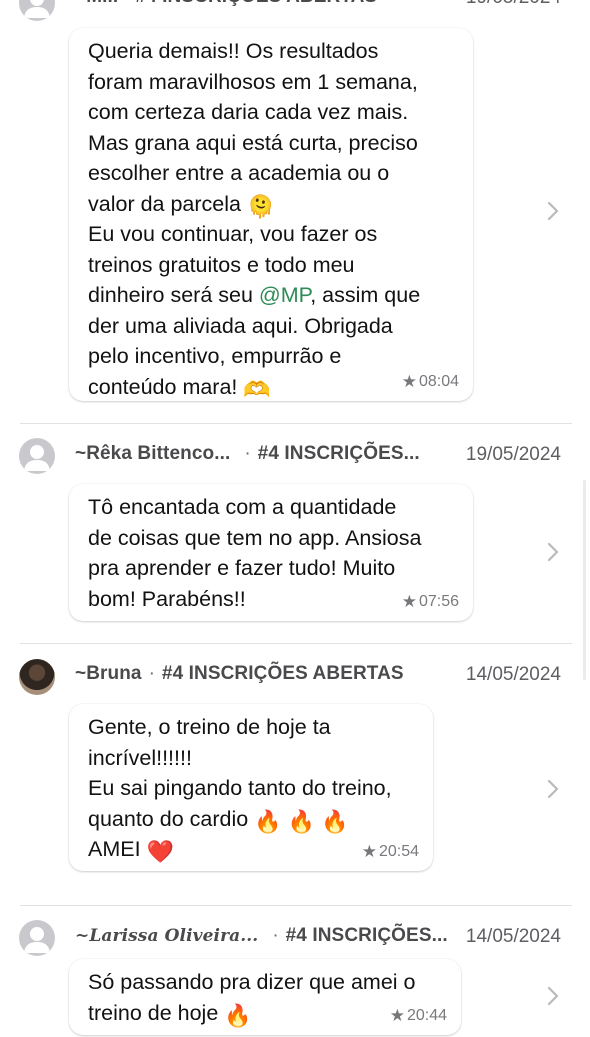  What do you see at coordinates (257, 389) in the screenshot?
I see `heart-hands-emoji: 🫶` at bounding box center [257, 389].